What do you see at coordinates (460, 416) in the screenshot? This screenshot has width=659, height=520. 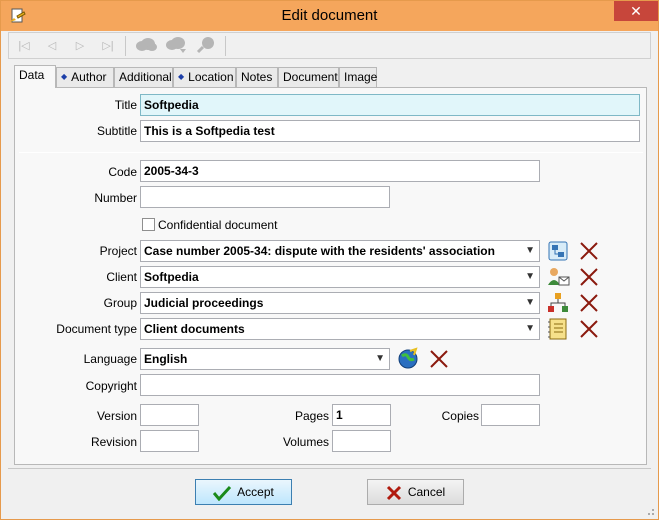 I see `copies-label: Copies` at bounding box center [460, 416].